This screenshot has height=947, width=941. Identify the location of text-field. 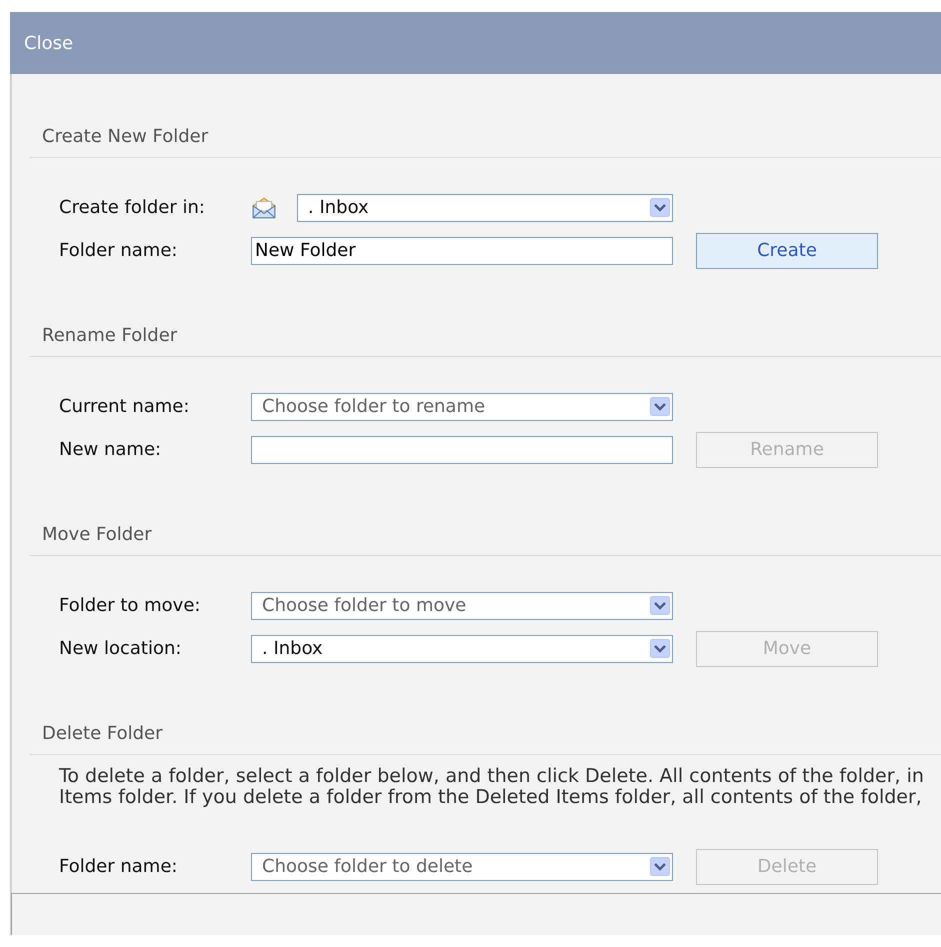
(462, 450).